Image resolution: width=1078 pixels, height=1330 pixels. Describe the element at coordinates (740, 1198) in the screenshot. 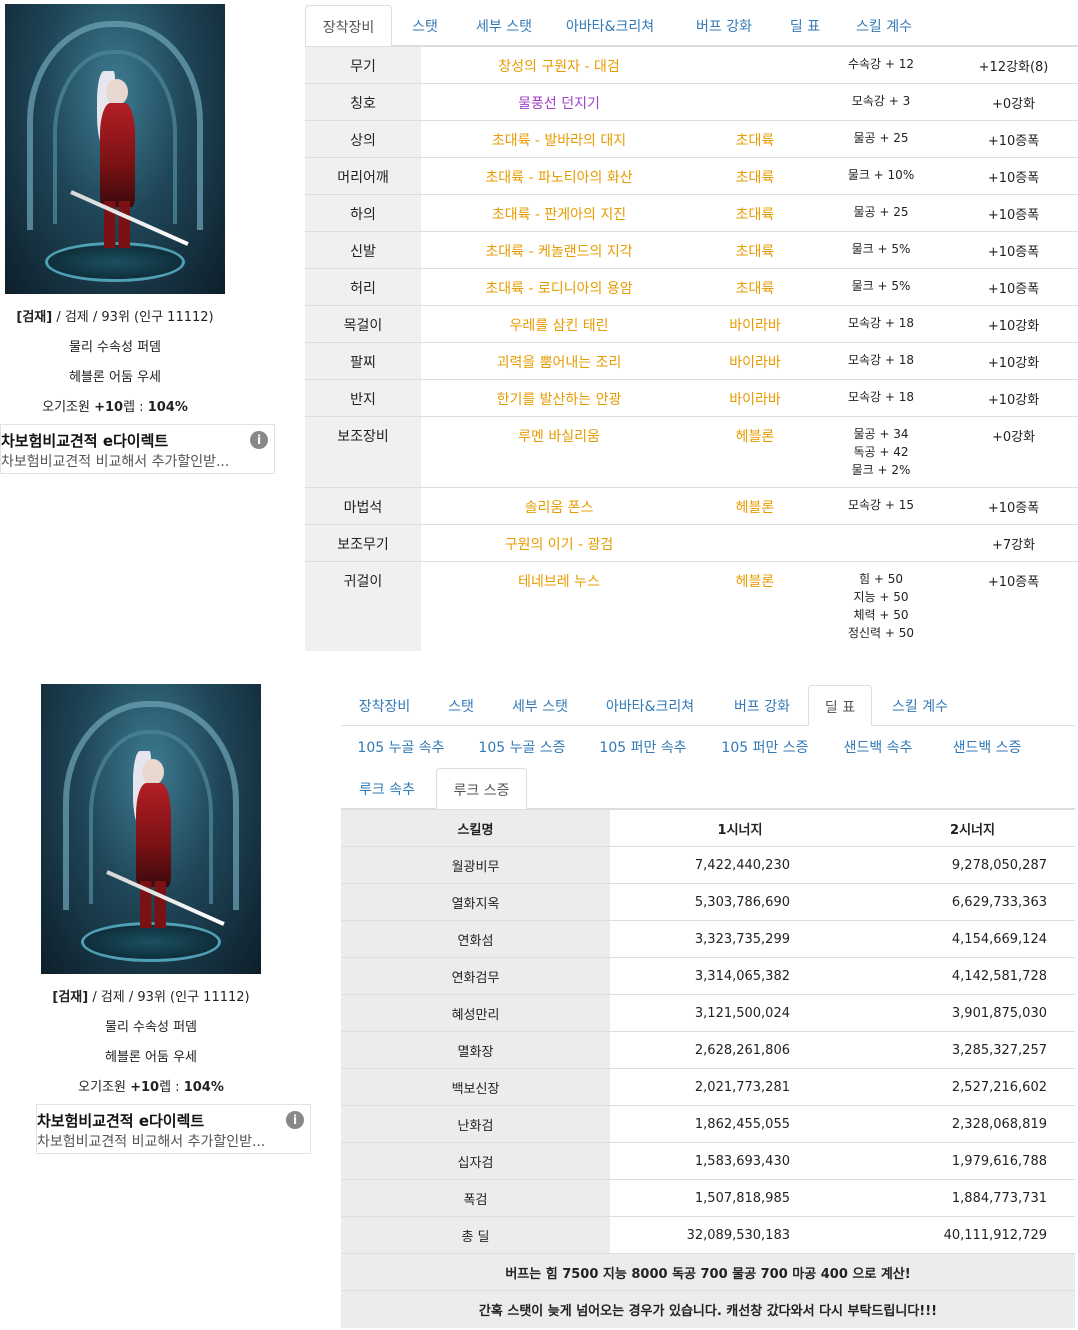

I see `damage-synergy-1: 1,507,818,985` at that location.